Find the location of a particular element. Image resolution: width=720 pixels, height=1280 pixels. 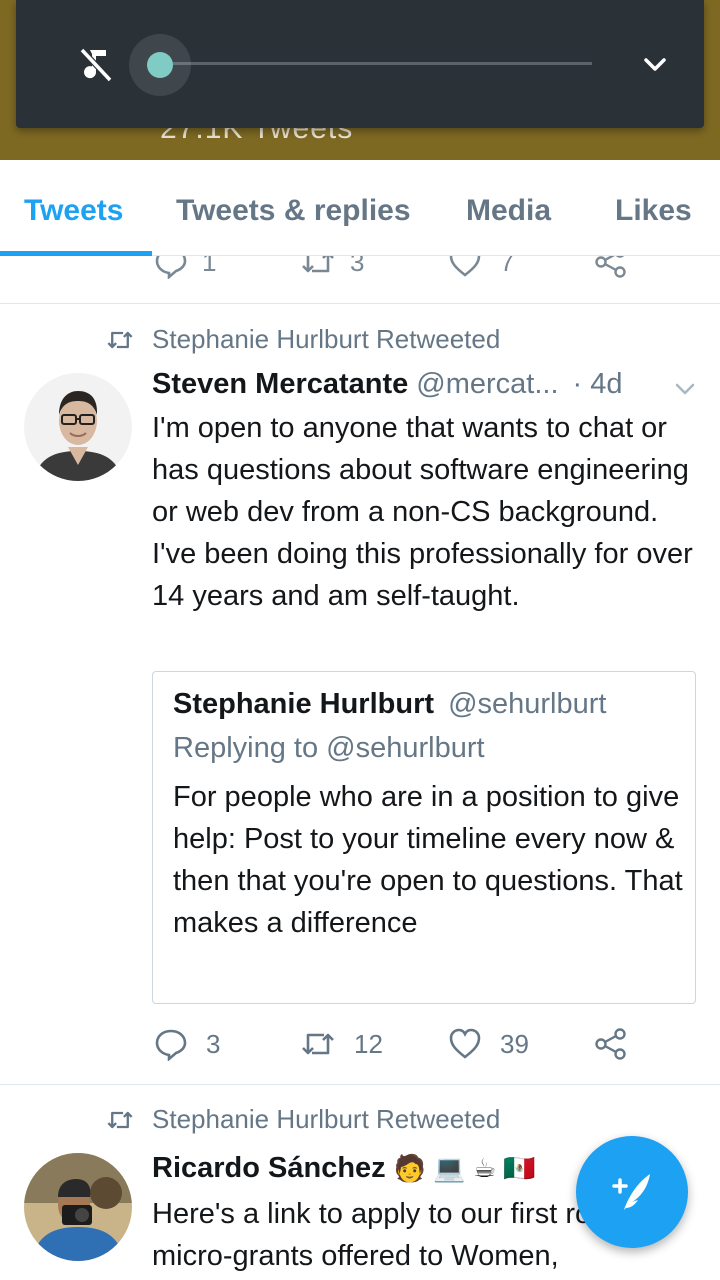

retweet-count: 12 is located at coordinates (368, 1043).